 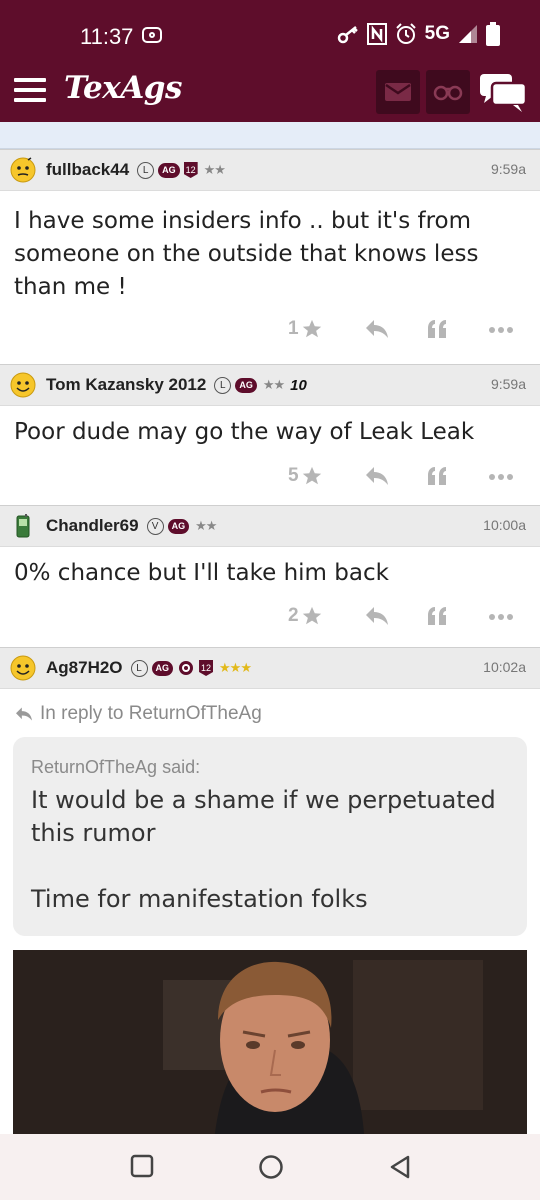 What do you see at coordinates (92, 526) in the screenshot?
I see `username: Chandler69` at bounding box center [92, 526].